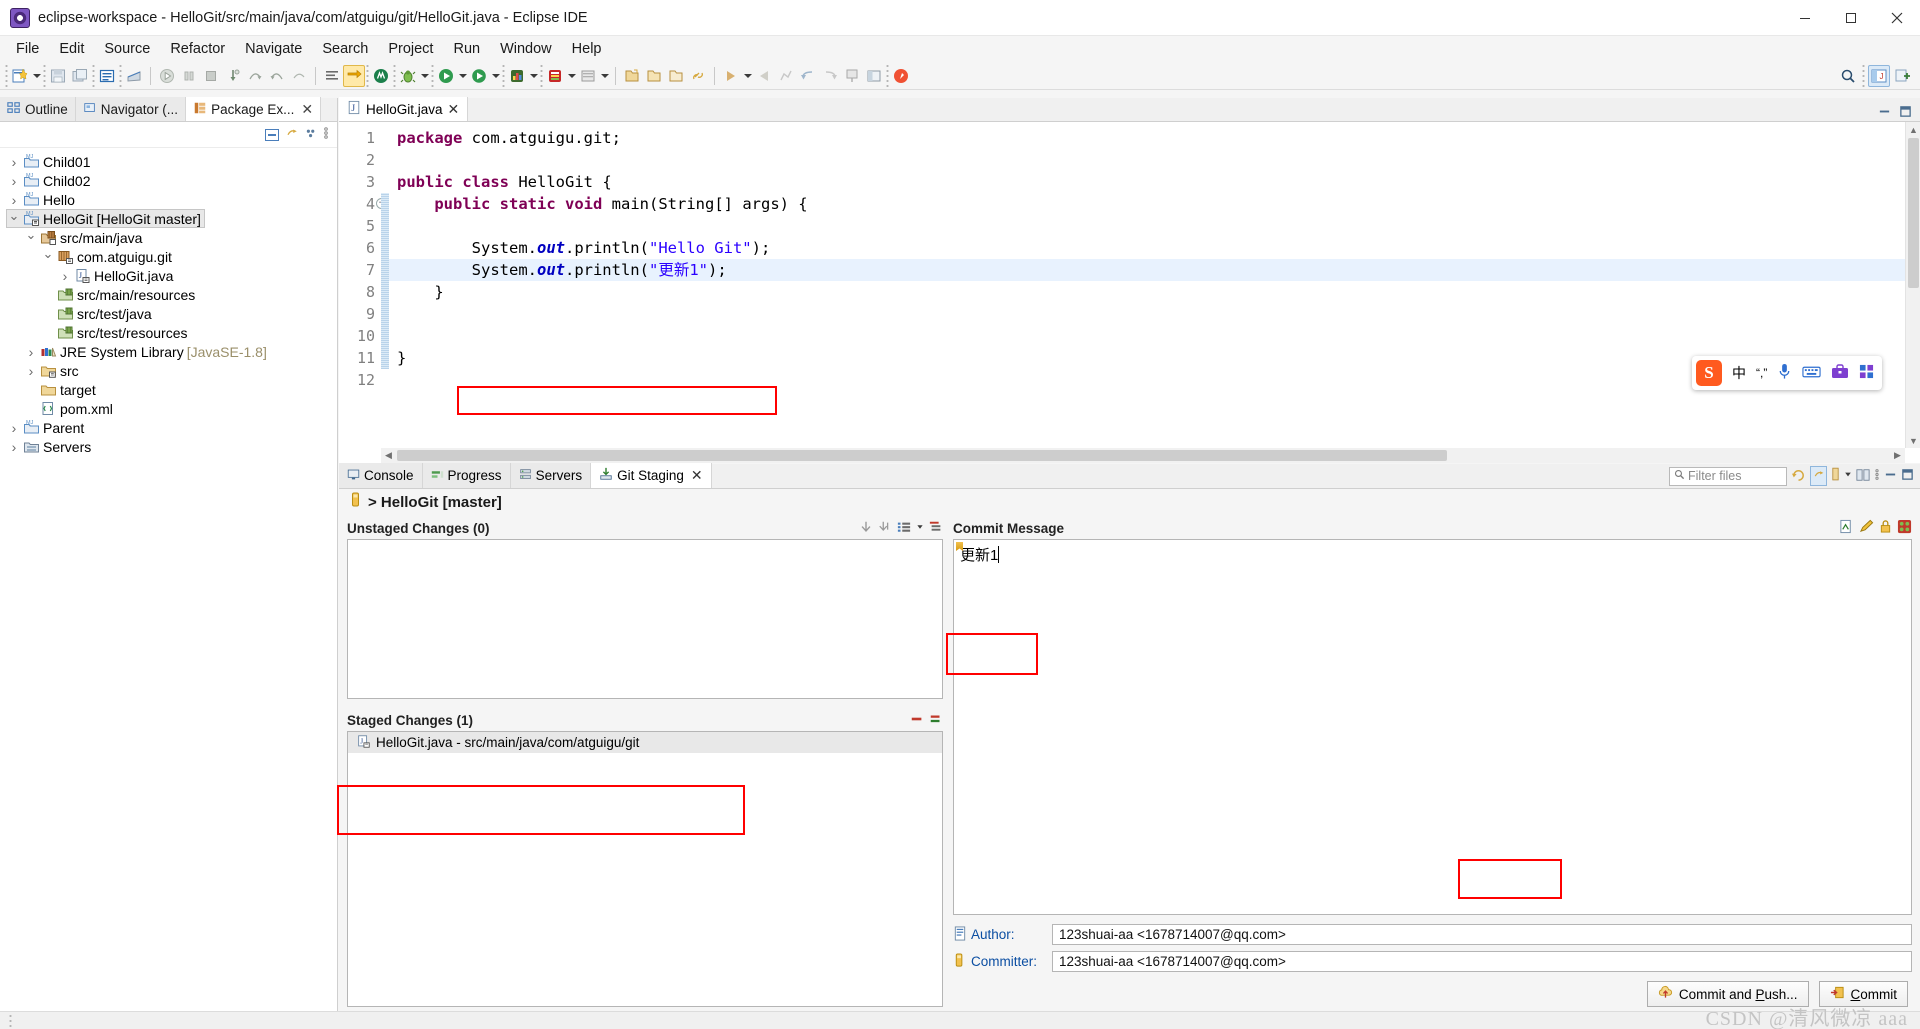  I want to click on editor-hscroll-thumb, so click(922, 455).